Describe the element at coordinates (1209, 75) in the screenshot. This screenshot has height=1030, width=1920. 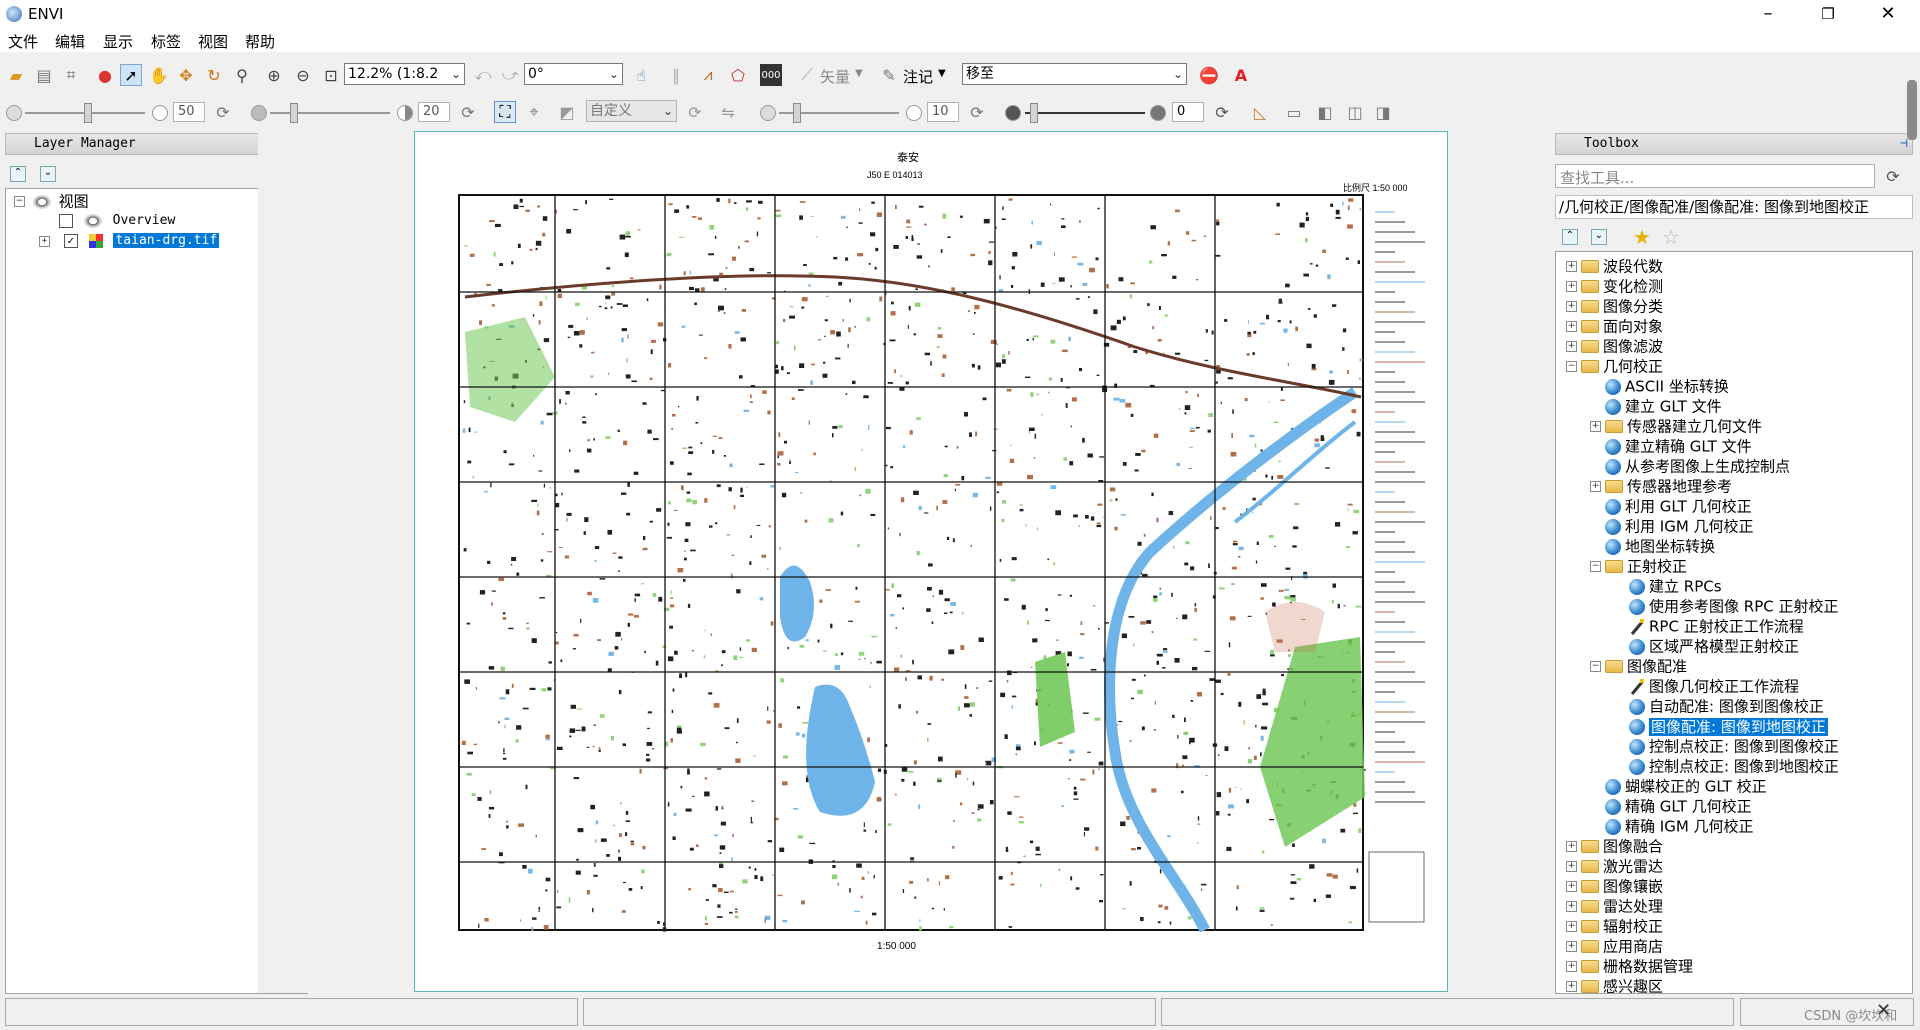
I see `envi-modeler-icon: ⛔` at that location.